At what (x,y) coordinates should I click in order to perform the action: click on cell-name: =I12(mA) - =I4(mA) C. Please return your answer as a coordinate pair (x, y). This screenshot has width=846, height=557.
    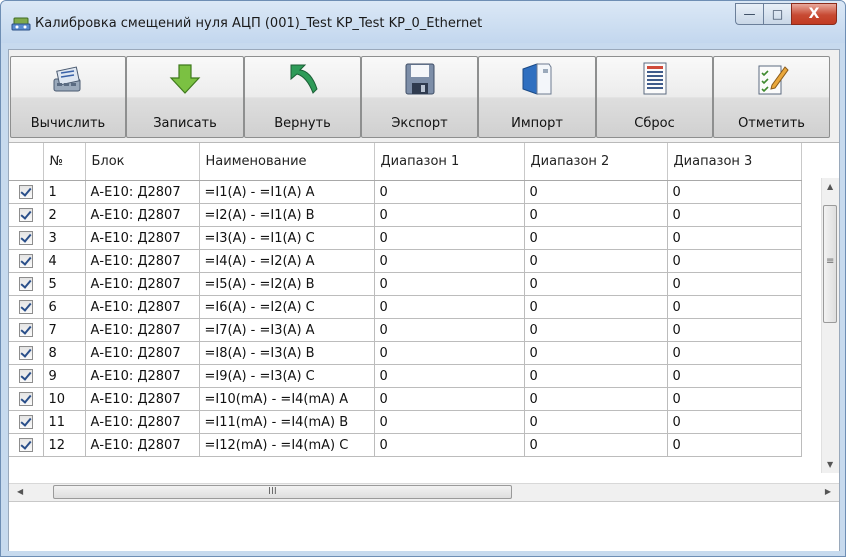
    Looking at the image, I should click on (287, 445).